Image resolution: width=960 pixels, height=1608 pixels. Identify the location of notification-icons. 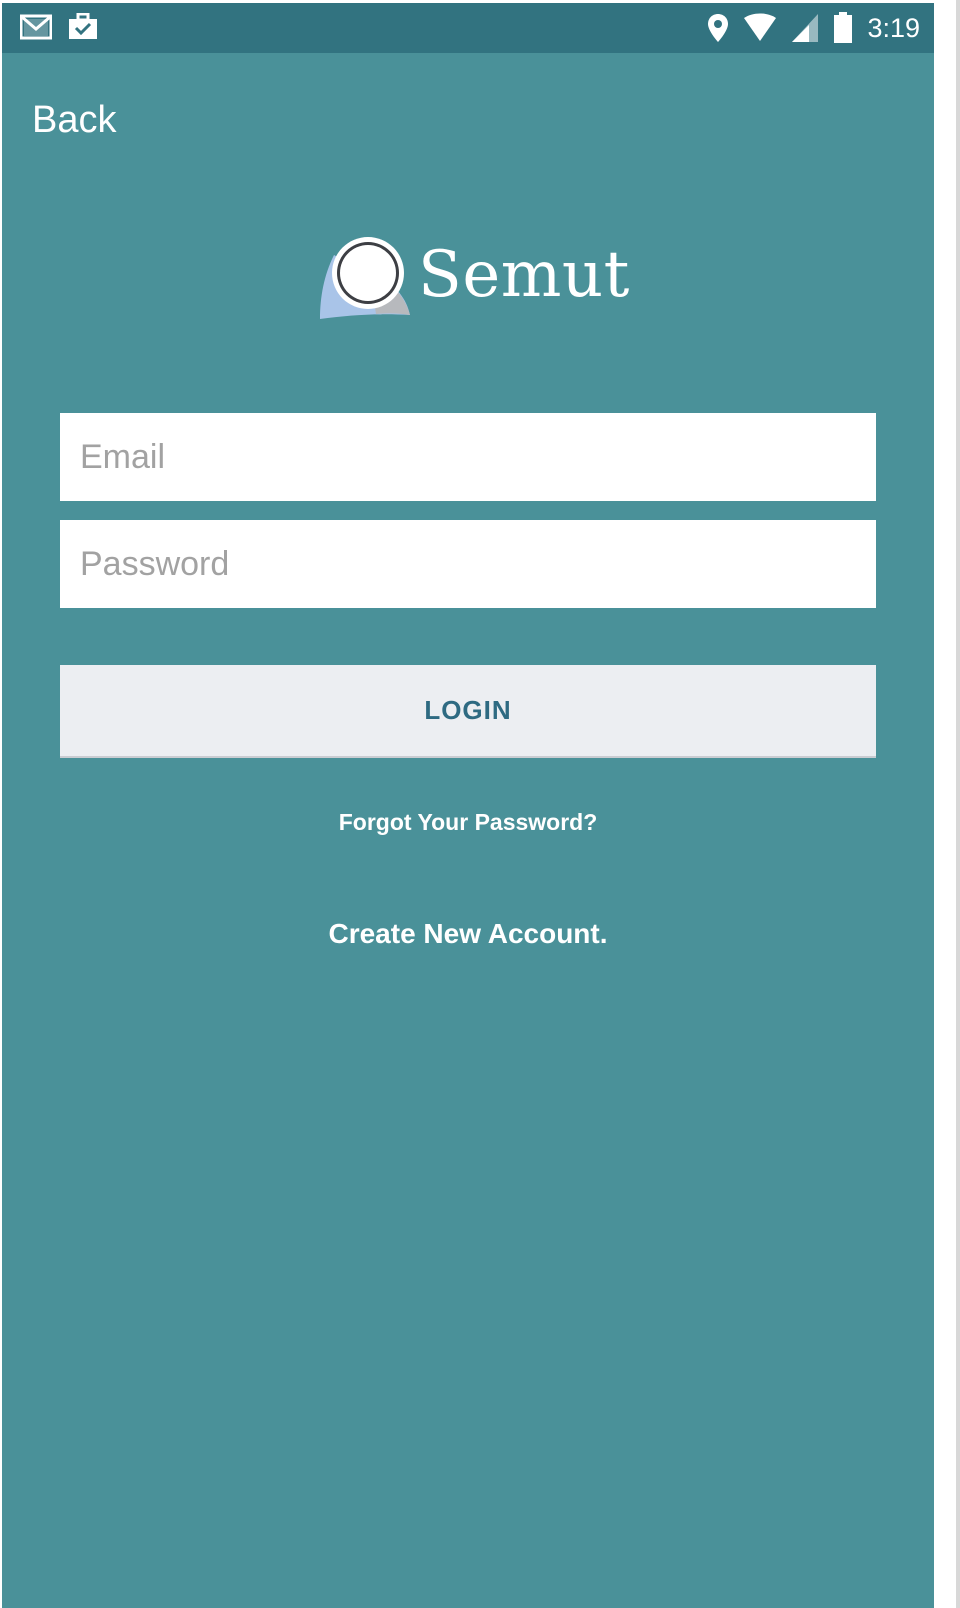
(59, 27).